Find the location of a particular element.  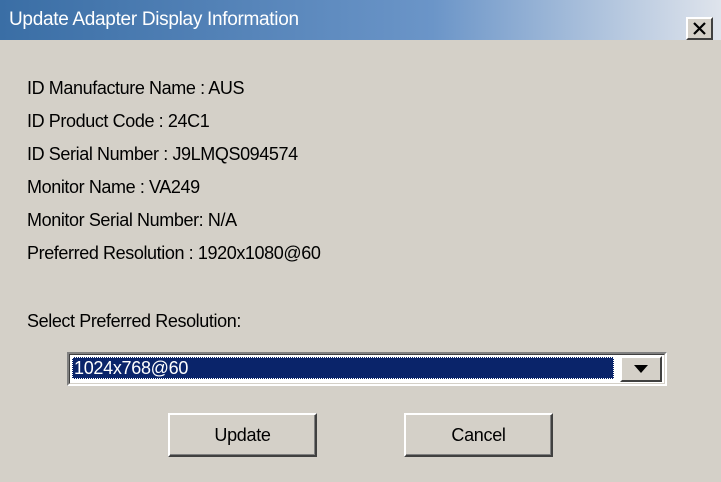

monitor-serial-number: Monitor Serial Number: N/A is located at coordinates (132, 220).